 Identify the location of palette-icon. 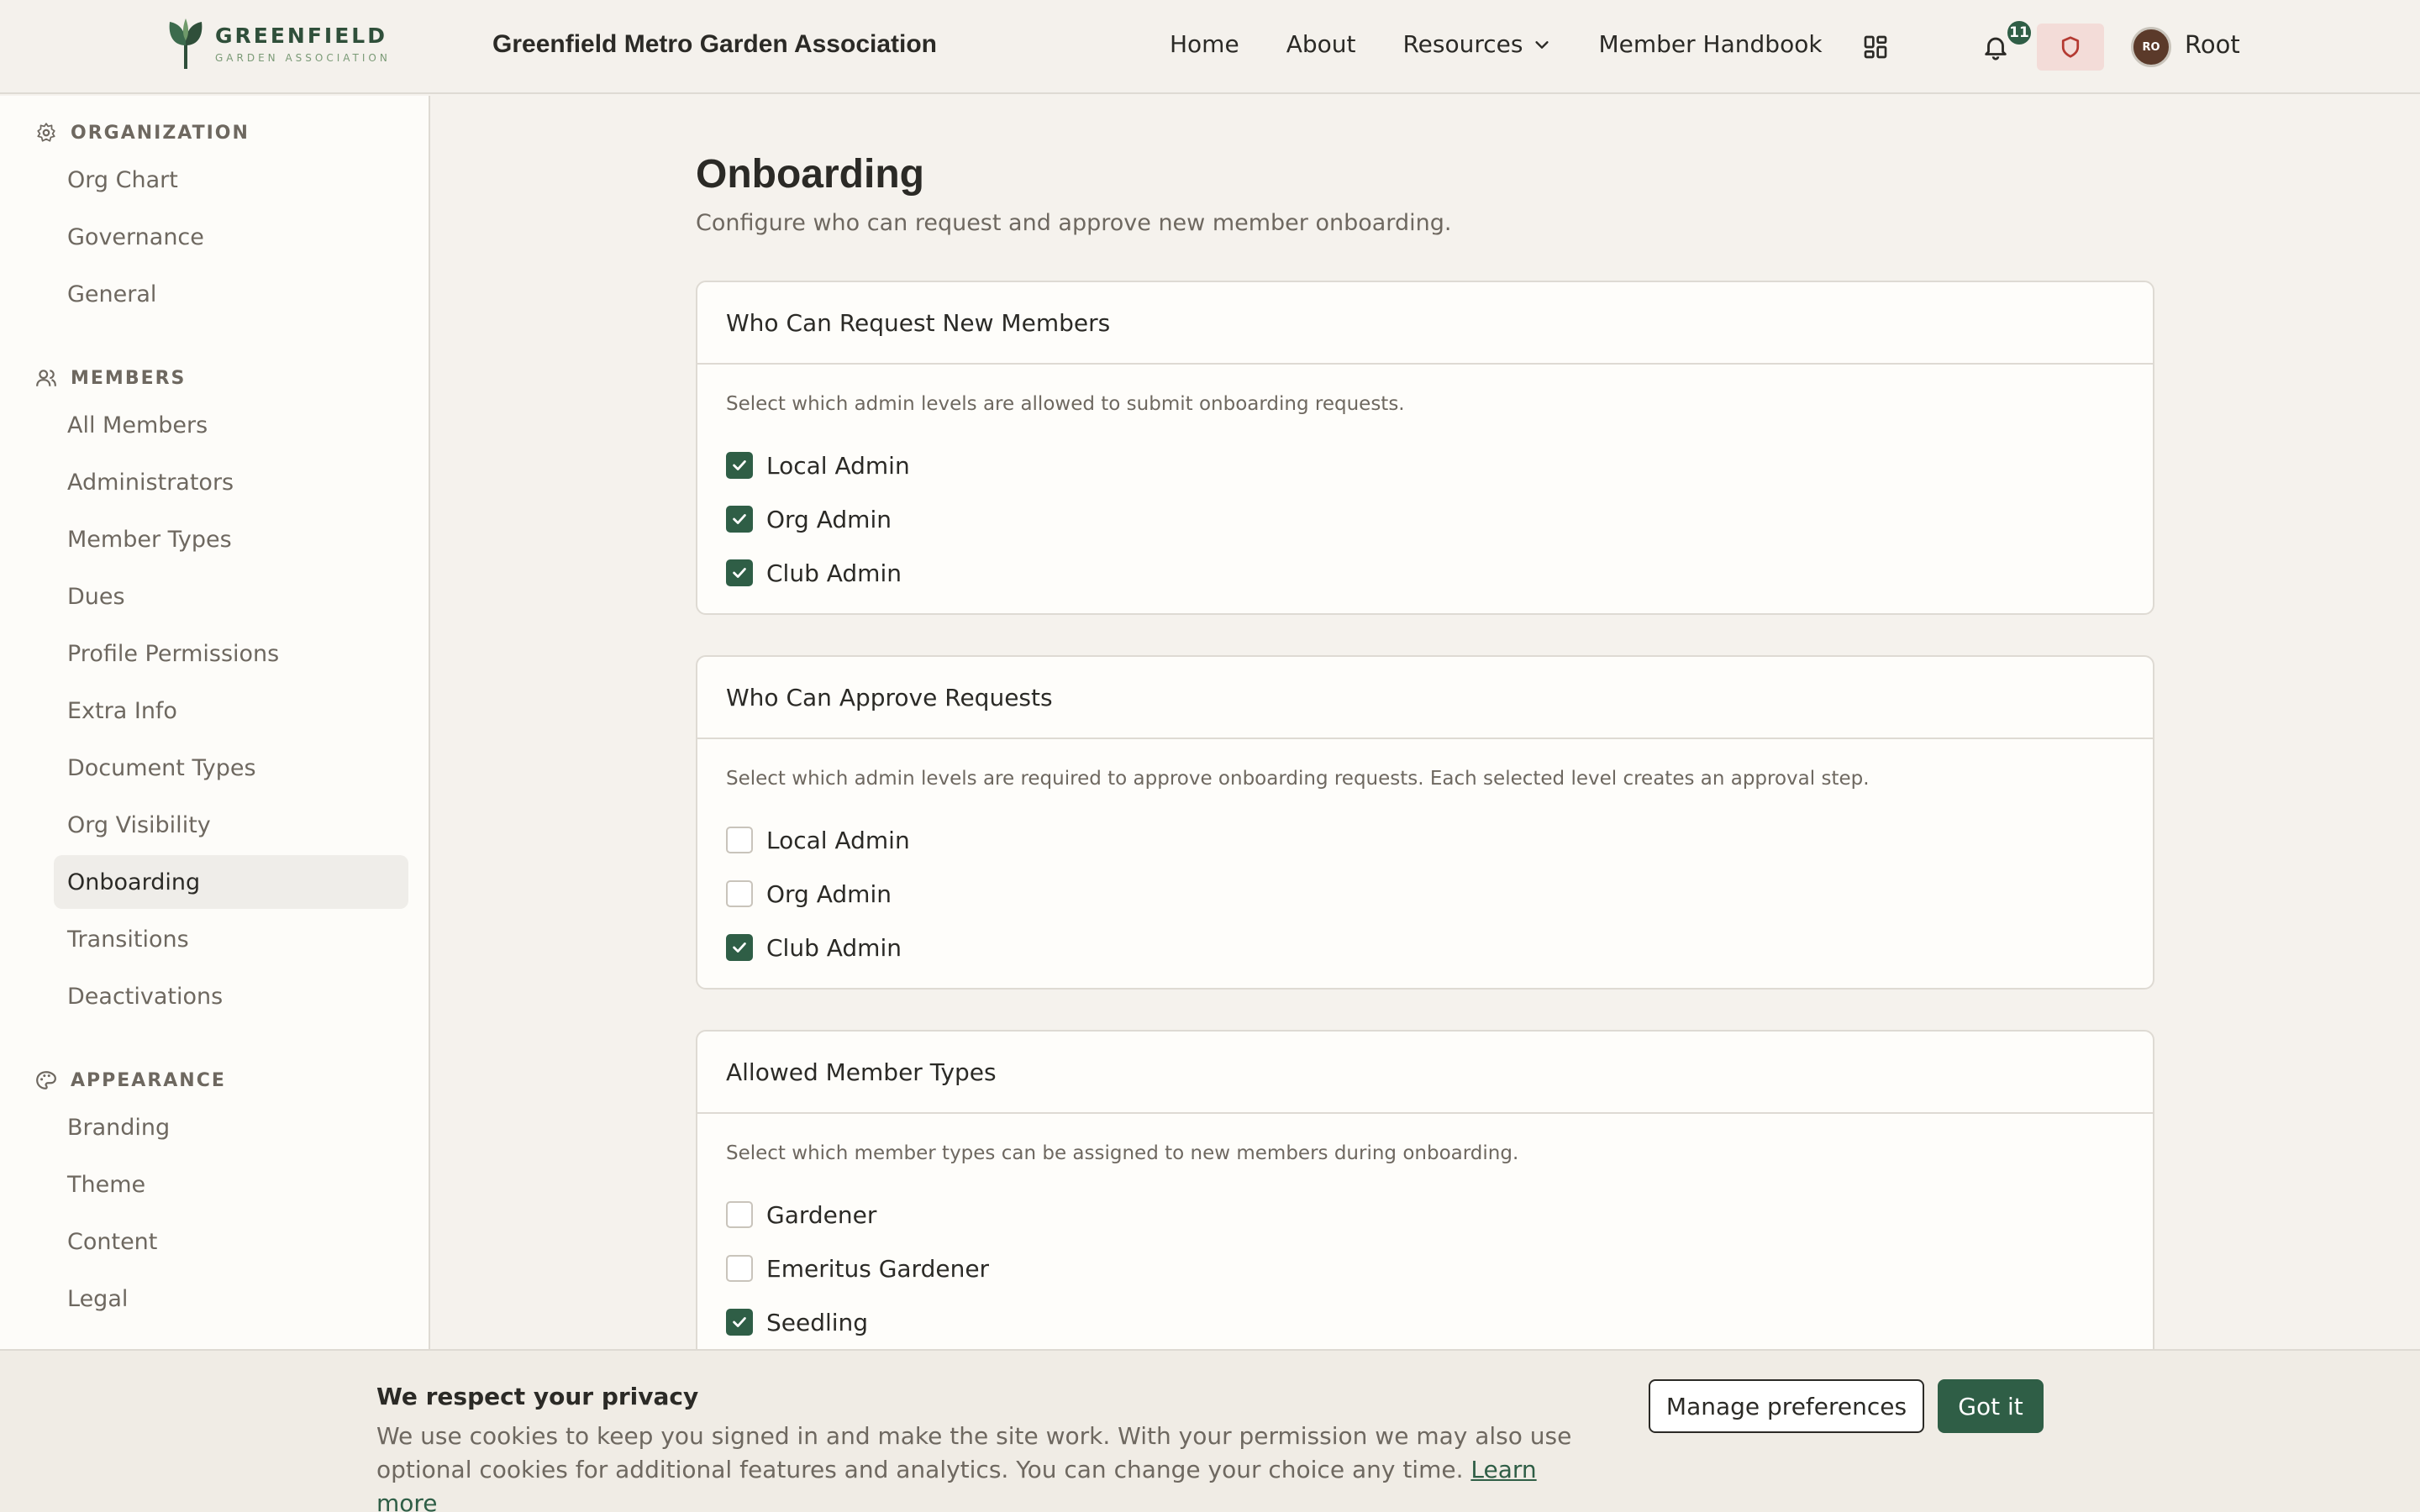
(46, 1080).